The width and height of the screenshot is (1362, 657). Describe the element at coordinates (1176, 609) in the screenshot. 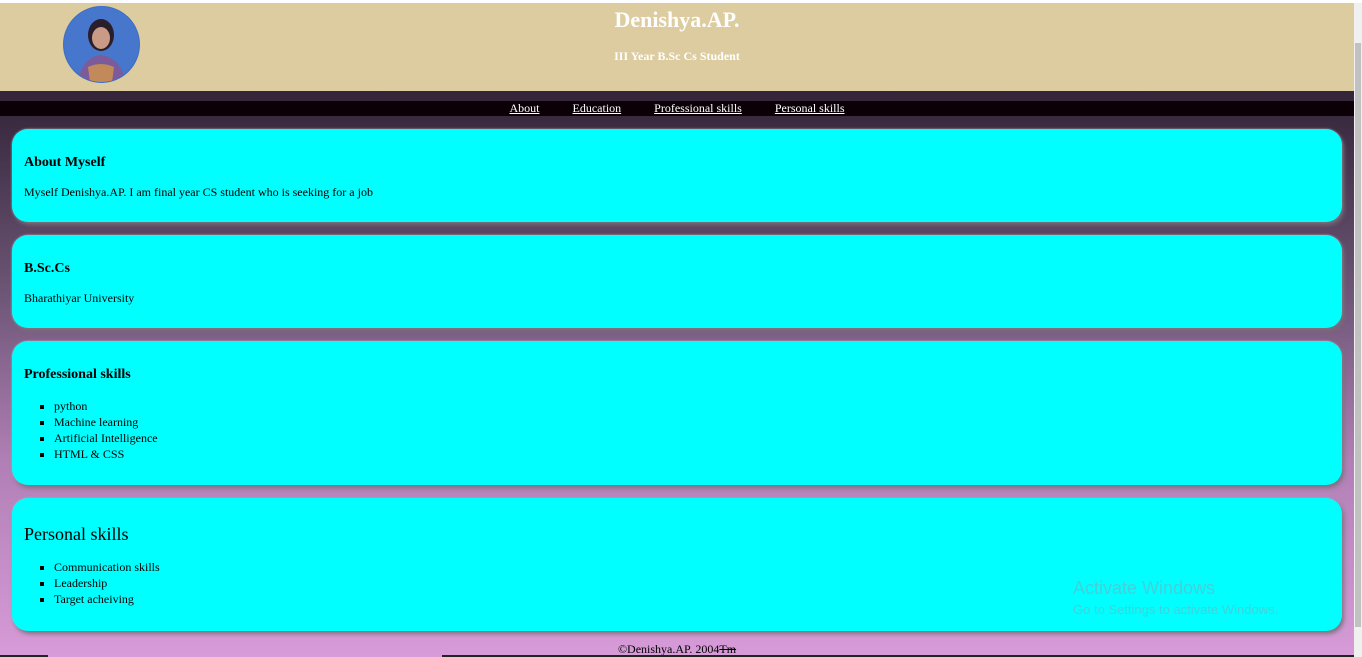

I see `watermark-subtitle: Go to Settings to activate Windows.` at that location.